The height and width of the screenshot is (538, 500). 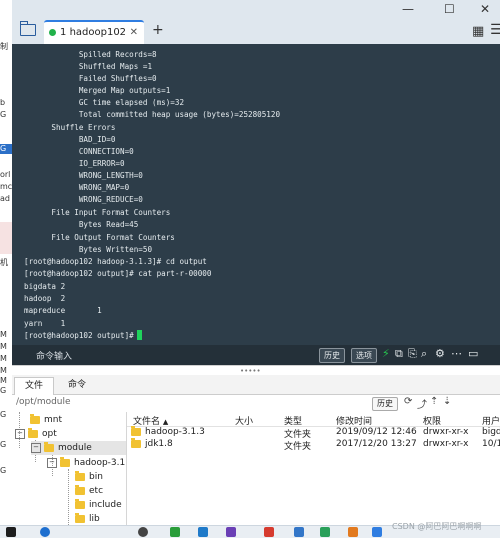 What do you see at coordinates (313, 420) in the screenshot?
I see `file-list-header: 文件名 ▲ 大小 类型 修改时间 权限 用户` at bounding box center [313, 420].